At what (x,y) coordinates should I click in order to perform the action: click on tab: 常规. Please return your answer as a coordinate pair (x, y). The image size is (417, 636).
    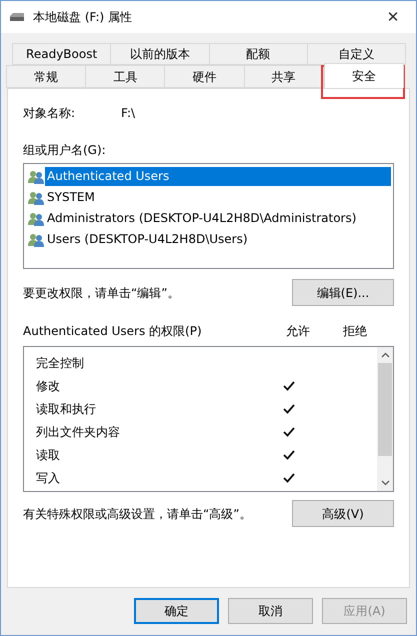
    Looking at the image, I should click on (46, 76).